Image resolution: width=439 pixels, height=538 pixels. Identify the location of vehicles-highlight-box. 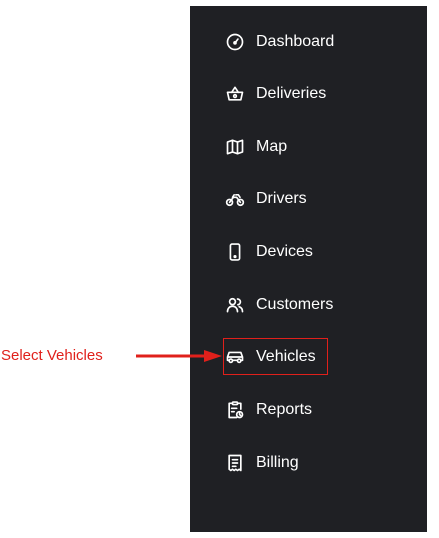
(275, 356).